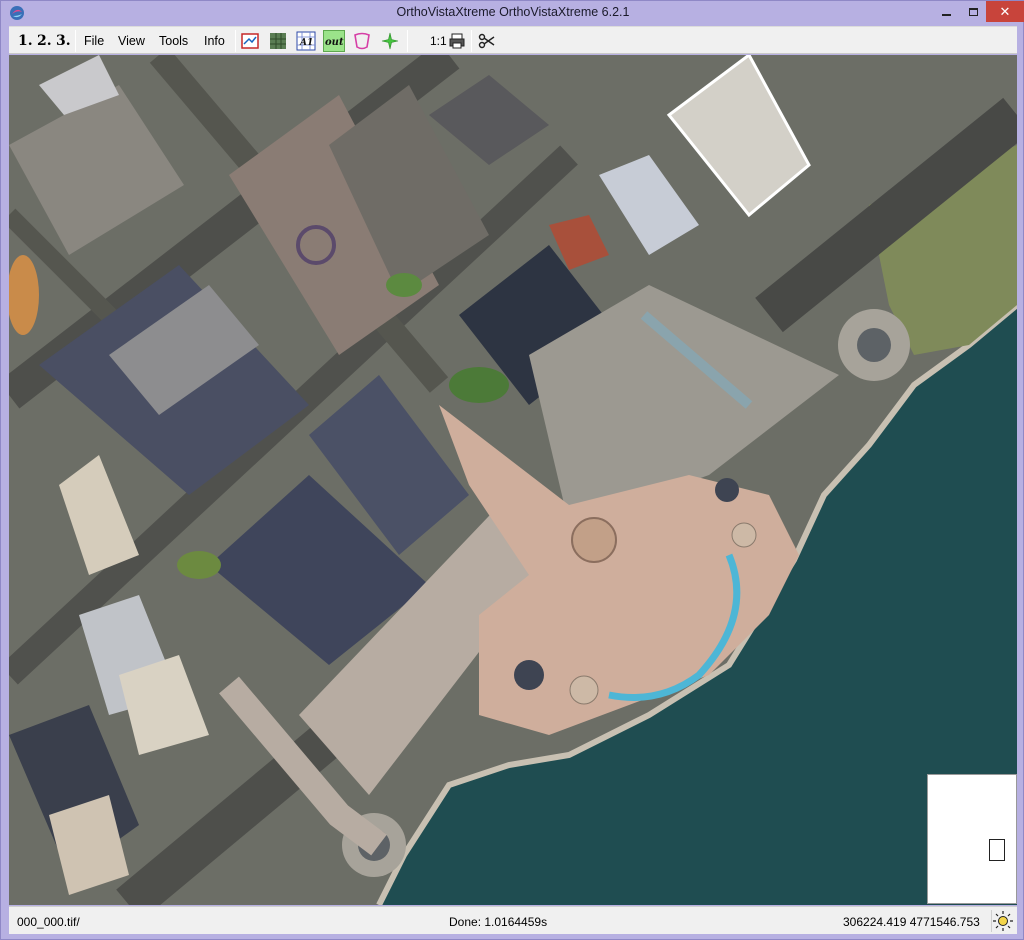 Image resolution: width=1024 pixels, height=940 pixels. What do you see at coordinates (278, 41) in the screenshot?
I see `mosaic-grid-icon` at bounding box center [278, 41].